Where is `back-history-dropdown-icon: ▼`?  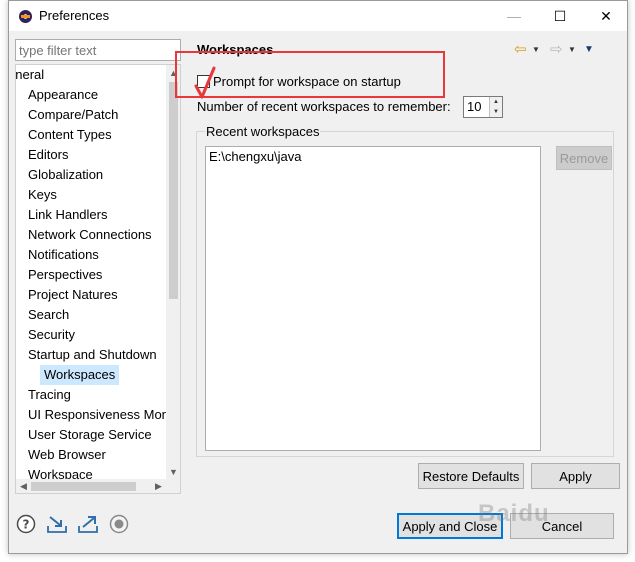 back-history-dropdown-icon: ▼ is located at coordinates (538, 49).